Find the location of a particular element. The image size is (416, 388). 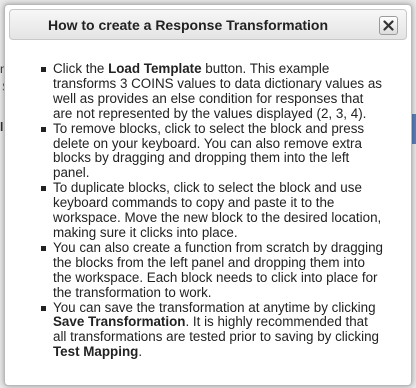

test-mapping-label: Test Mapping is located at coordinates (96, 352).